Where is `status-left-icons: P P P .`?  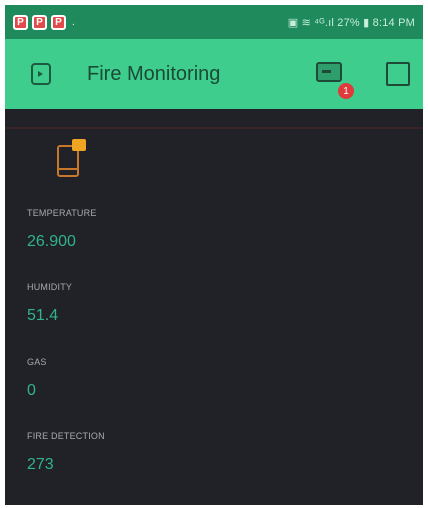 status-left-icons: P P P . is located at coordinates (40, 22).